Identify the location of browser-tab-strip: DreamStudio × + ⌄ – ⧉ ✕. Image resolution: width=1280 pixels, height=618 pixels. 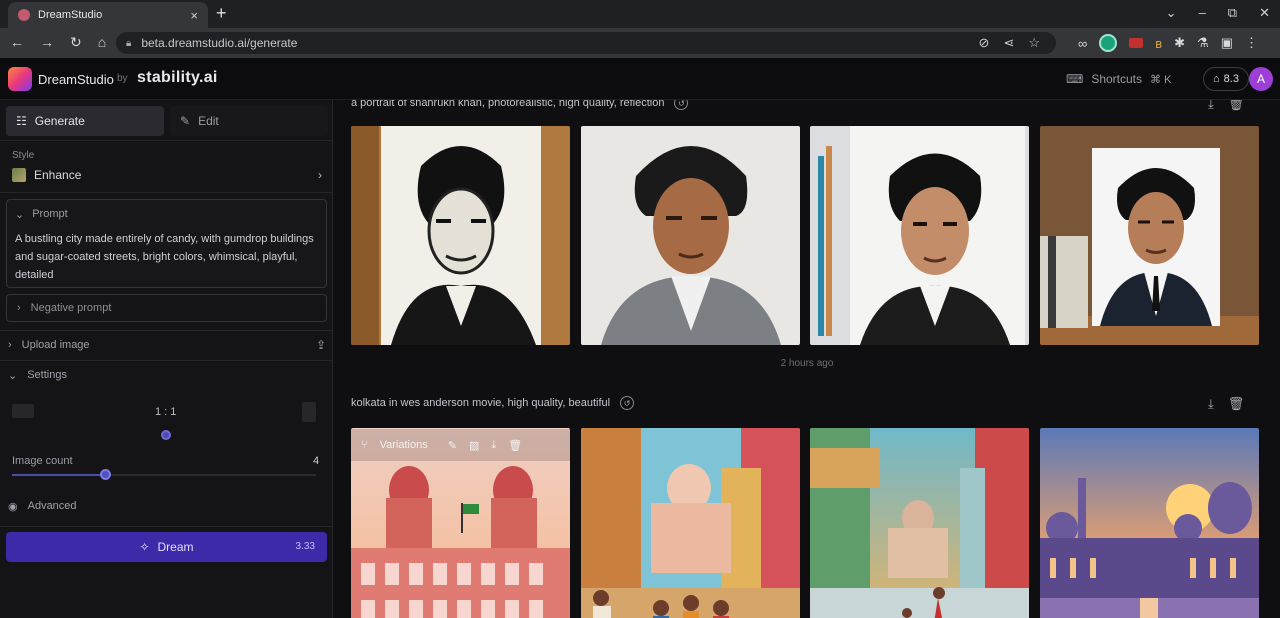
(640, 14).